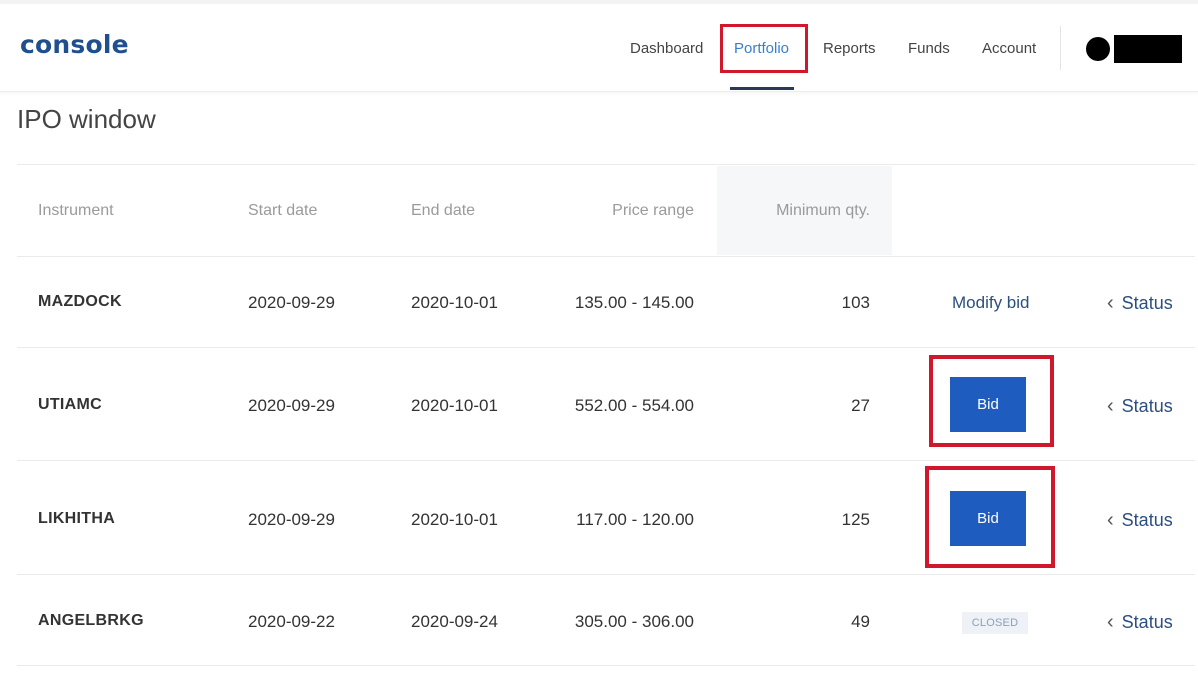 The image size is (1198, 675). Describe the element at coordinates (764, 48) in the screenshot. I see `portfolio-highlight-box` at that location.